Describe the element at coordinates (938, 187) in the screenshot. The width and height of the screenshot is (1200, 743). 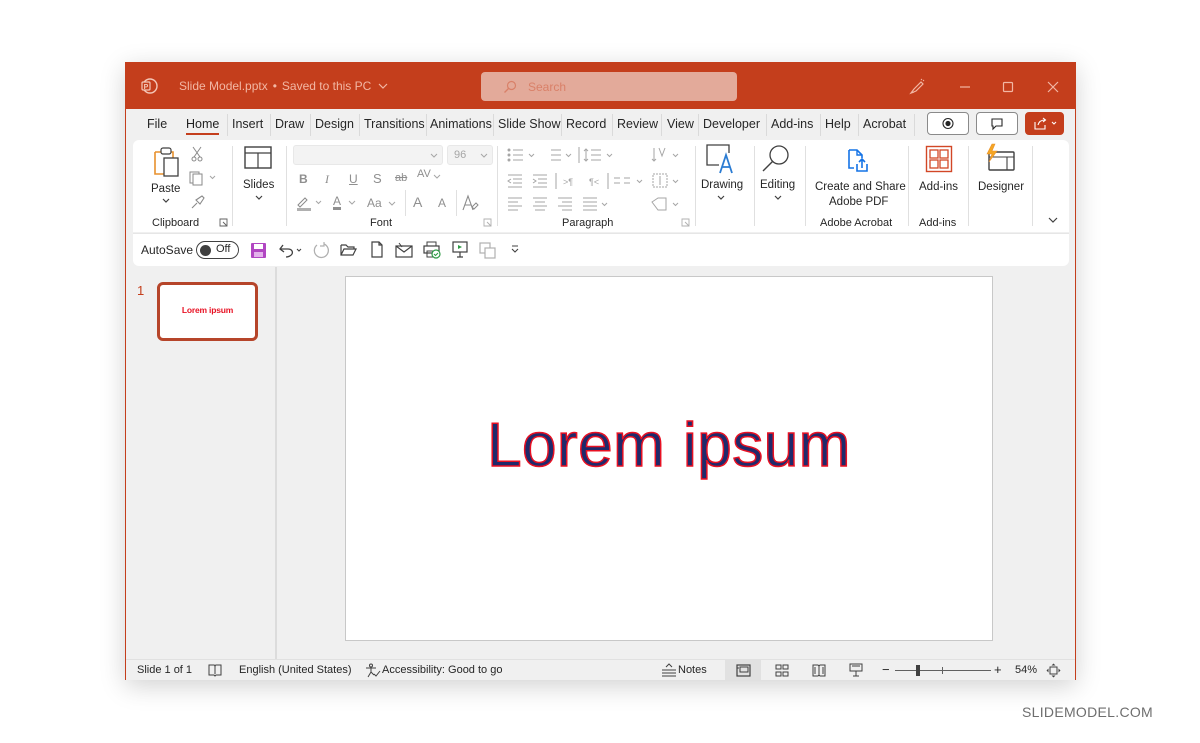
I see `add-ins-label: Add-ins` at that location.